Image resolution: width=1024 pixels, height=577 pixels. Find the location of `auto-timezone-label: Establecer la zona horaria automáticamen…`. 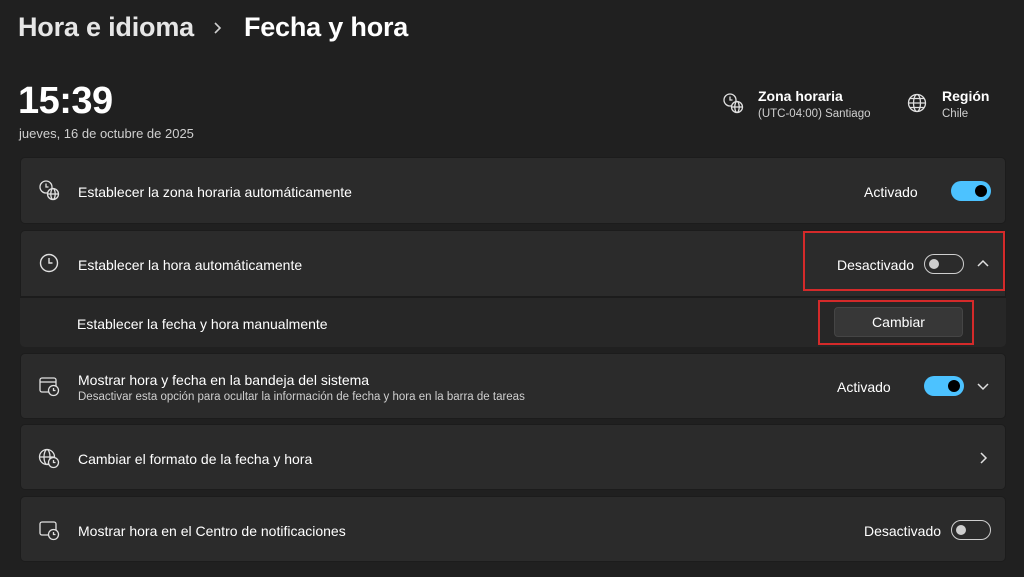

auto-timezone-label: Establecer la zona horaria automáticamen… is located at coordinates (215, 192).